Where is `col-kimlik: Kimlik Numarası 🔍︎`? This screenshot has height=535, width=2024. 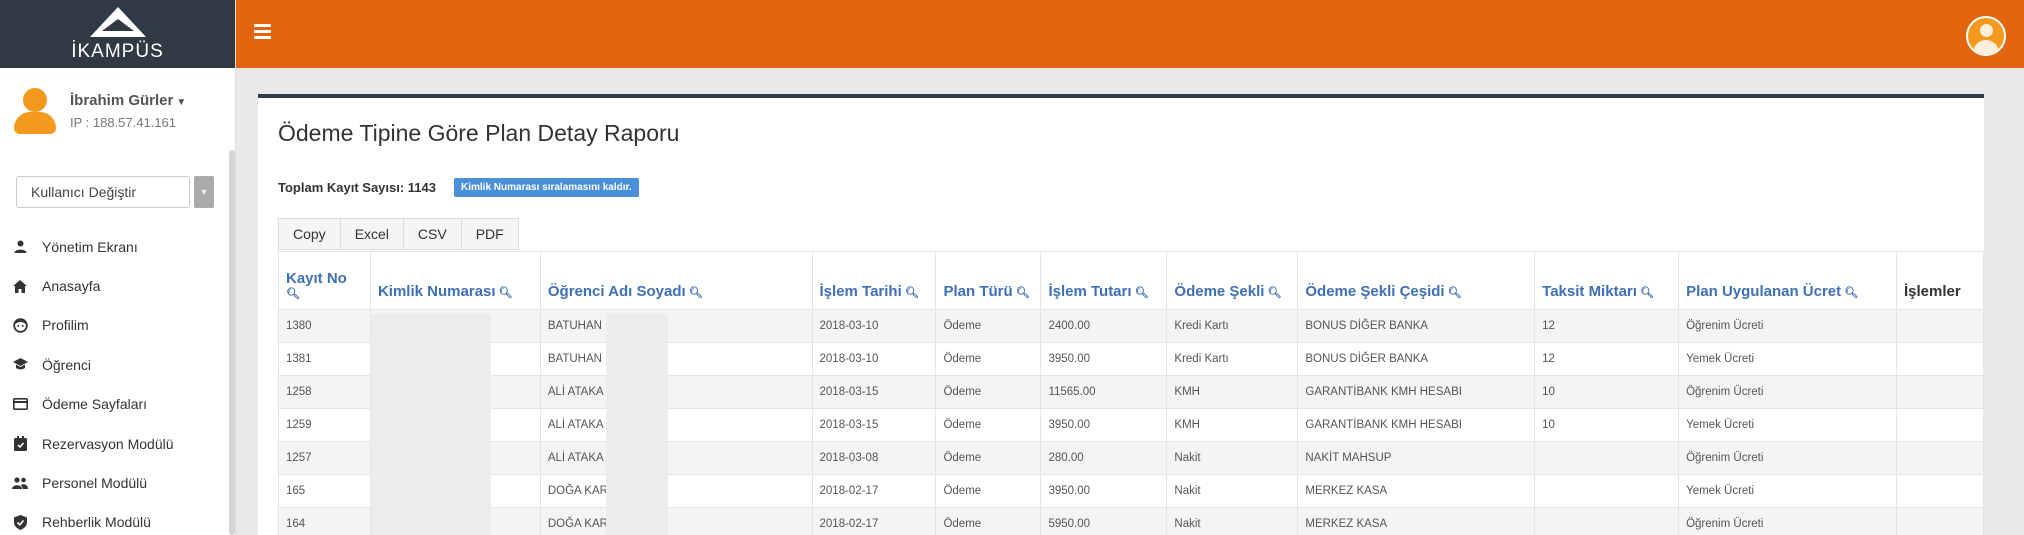
col-kimlik: Kimlik Numarası 🔍︎ is located at coordinates (455, 280).